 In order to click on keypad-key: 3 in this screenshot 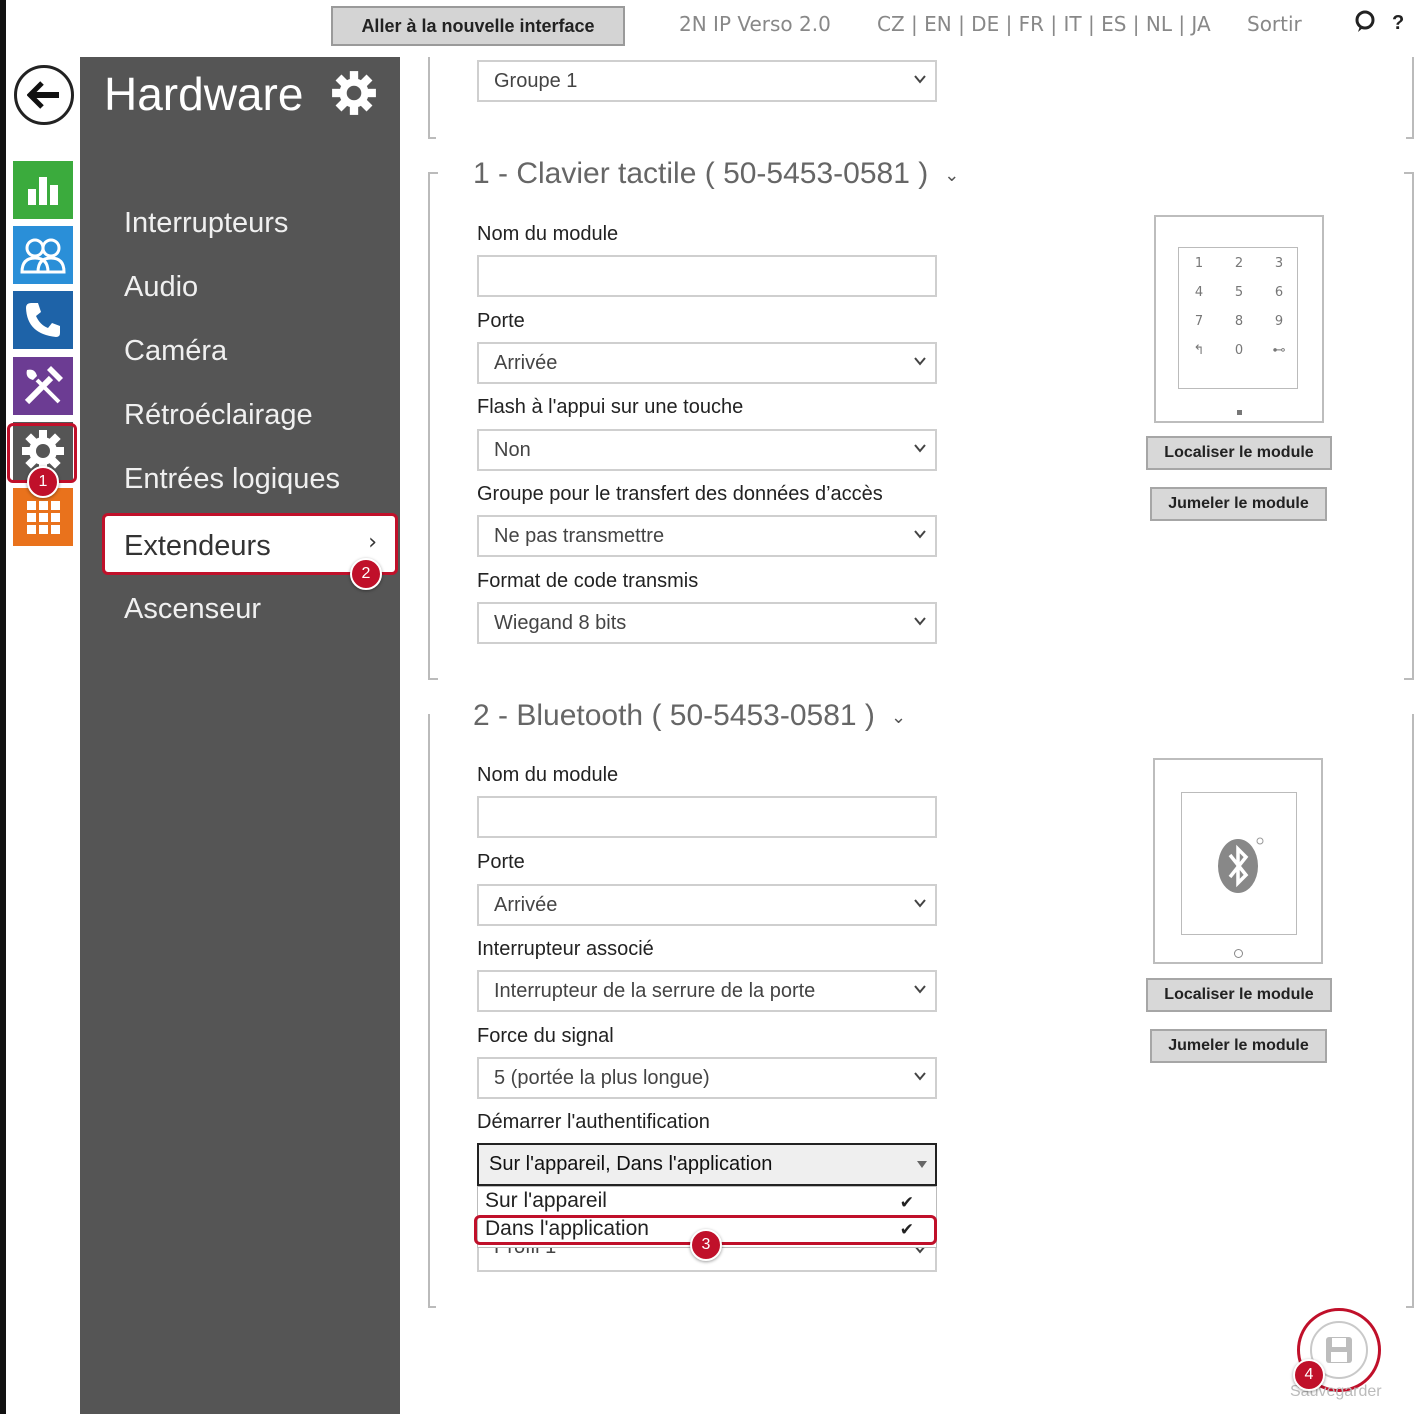, I will do `click(1279, 263)`.